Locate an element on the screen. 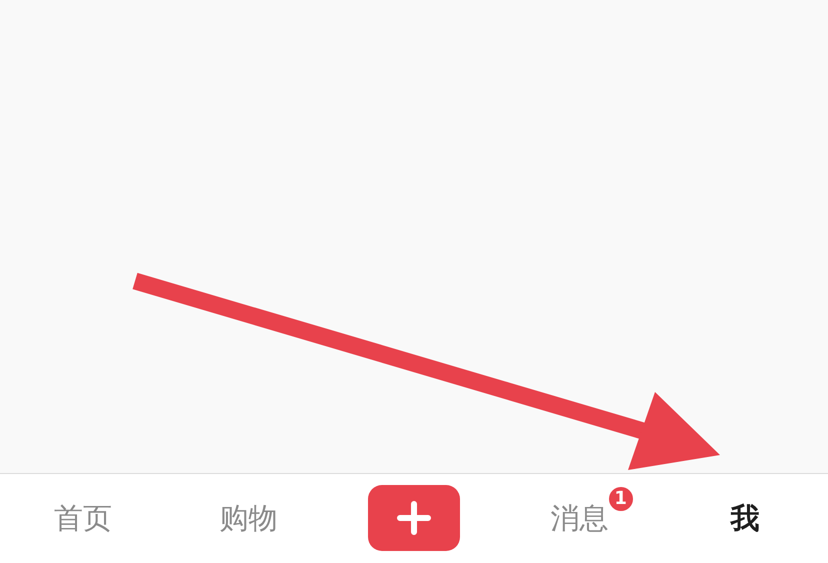 This screenshot has height=563, width=828. tab: 我 is located at coordinates (745, 518).